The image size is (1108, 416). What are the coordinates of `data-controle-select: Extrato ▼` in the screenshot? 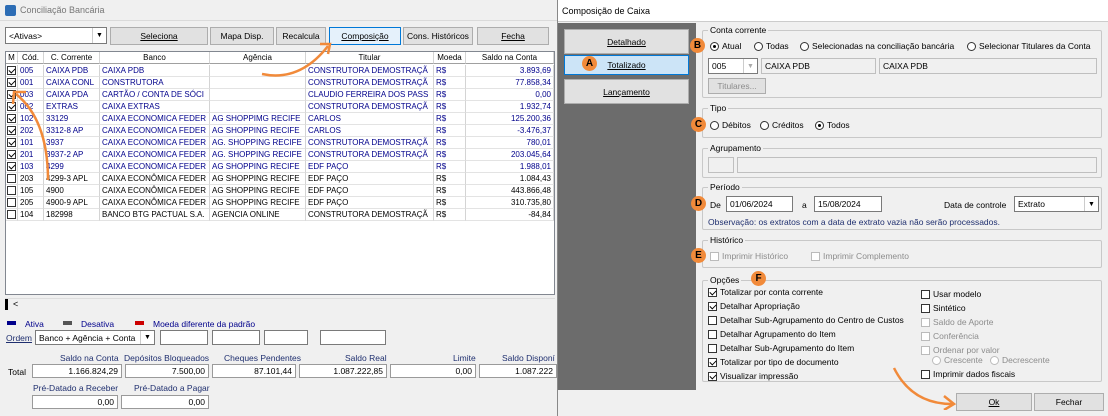 It's located at (1056, 204).